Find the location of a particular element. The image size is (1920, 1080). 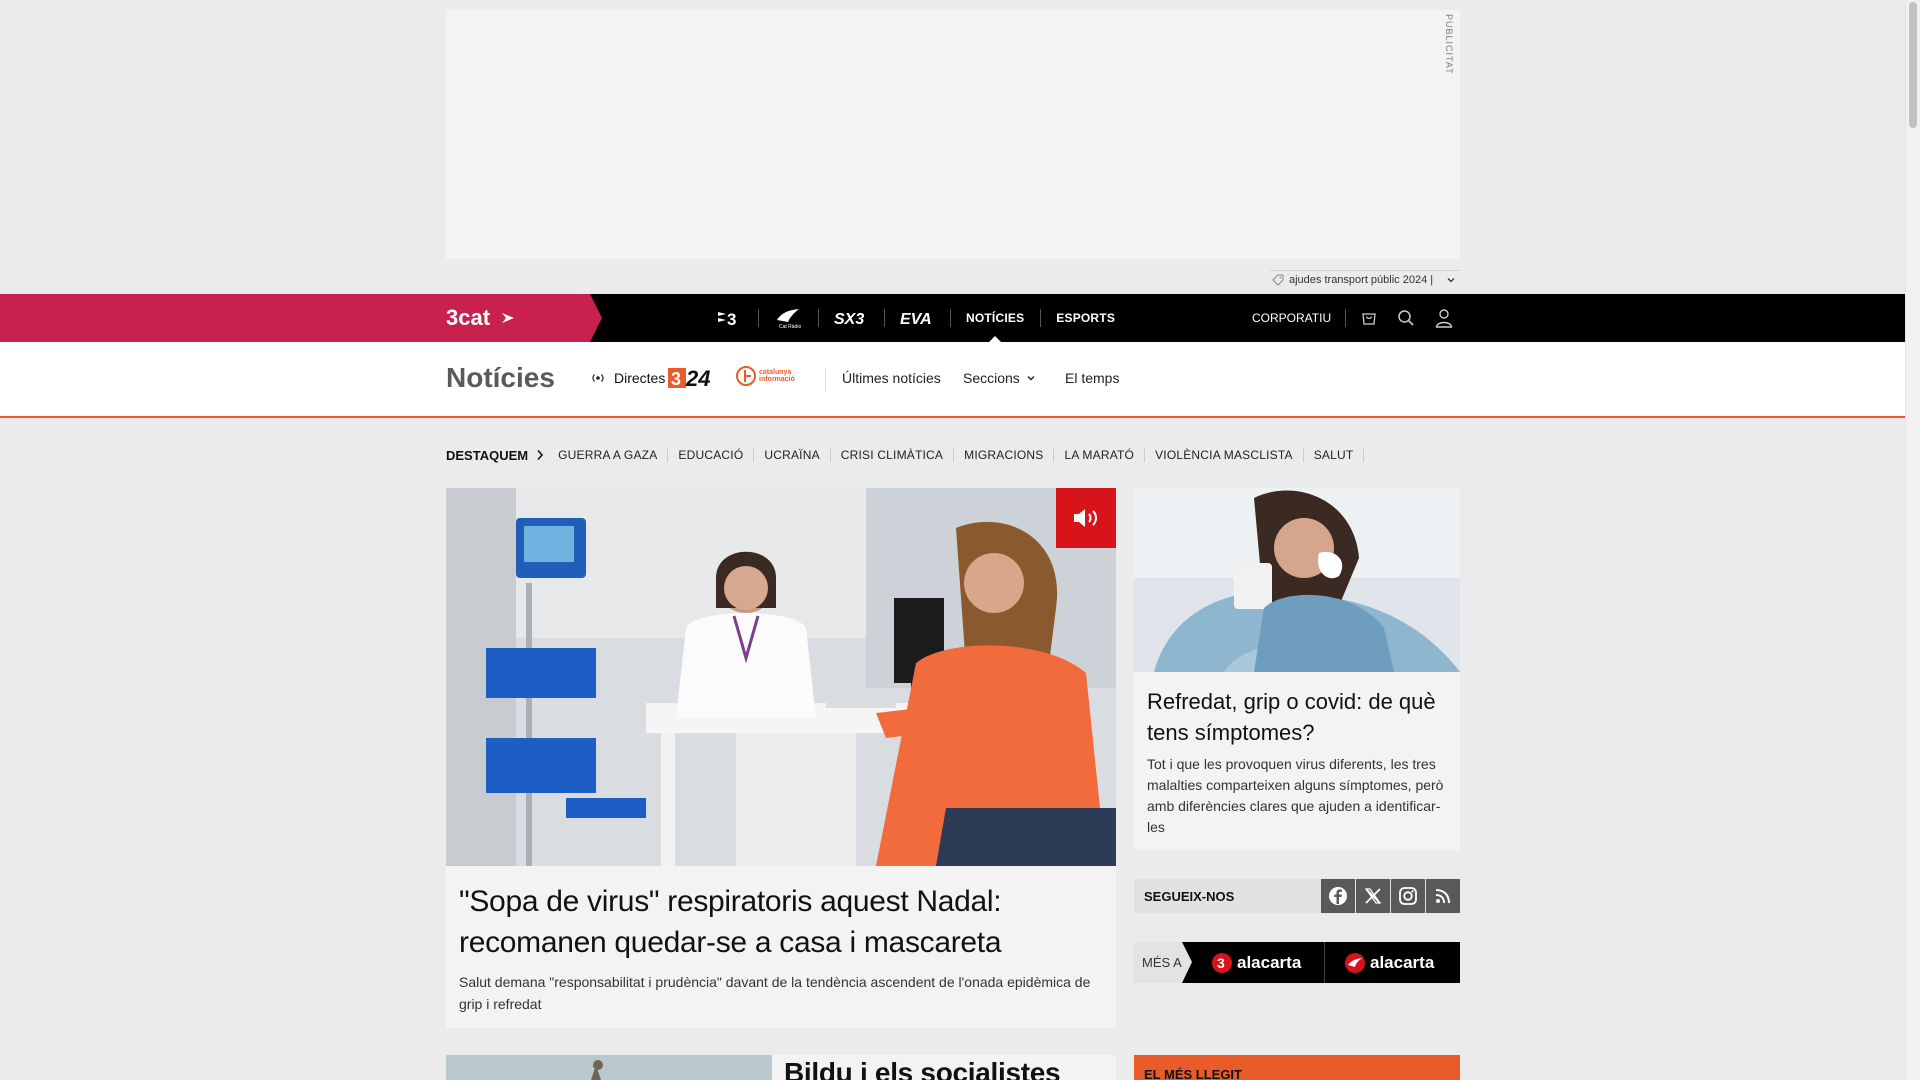

page-scrollbar is located at coordinates (1912, 540).